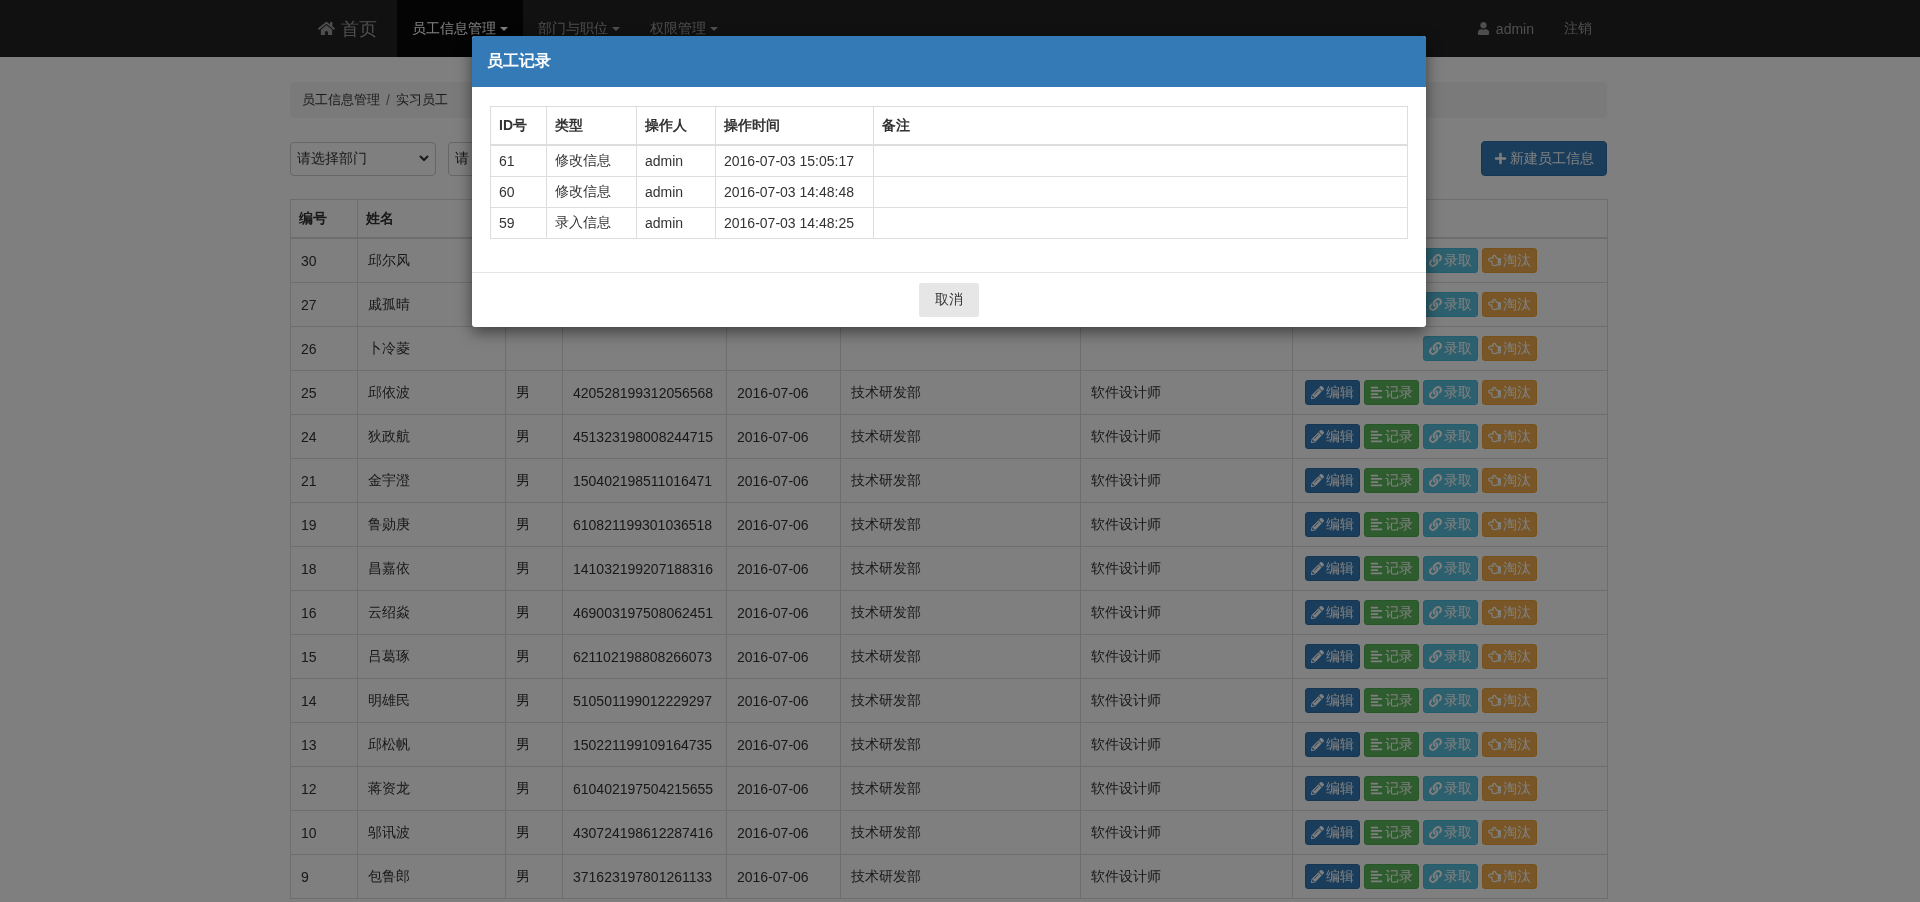 This screenshot has width=1920, height=902. I want to click on id-cell: 21, so click(324, 480).